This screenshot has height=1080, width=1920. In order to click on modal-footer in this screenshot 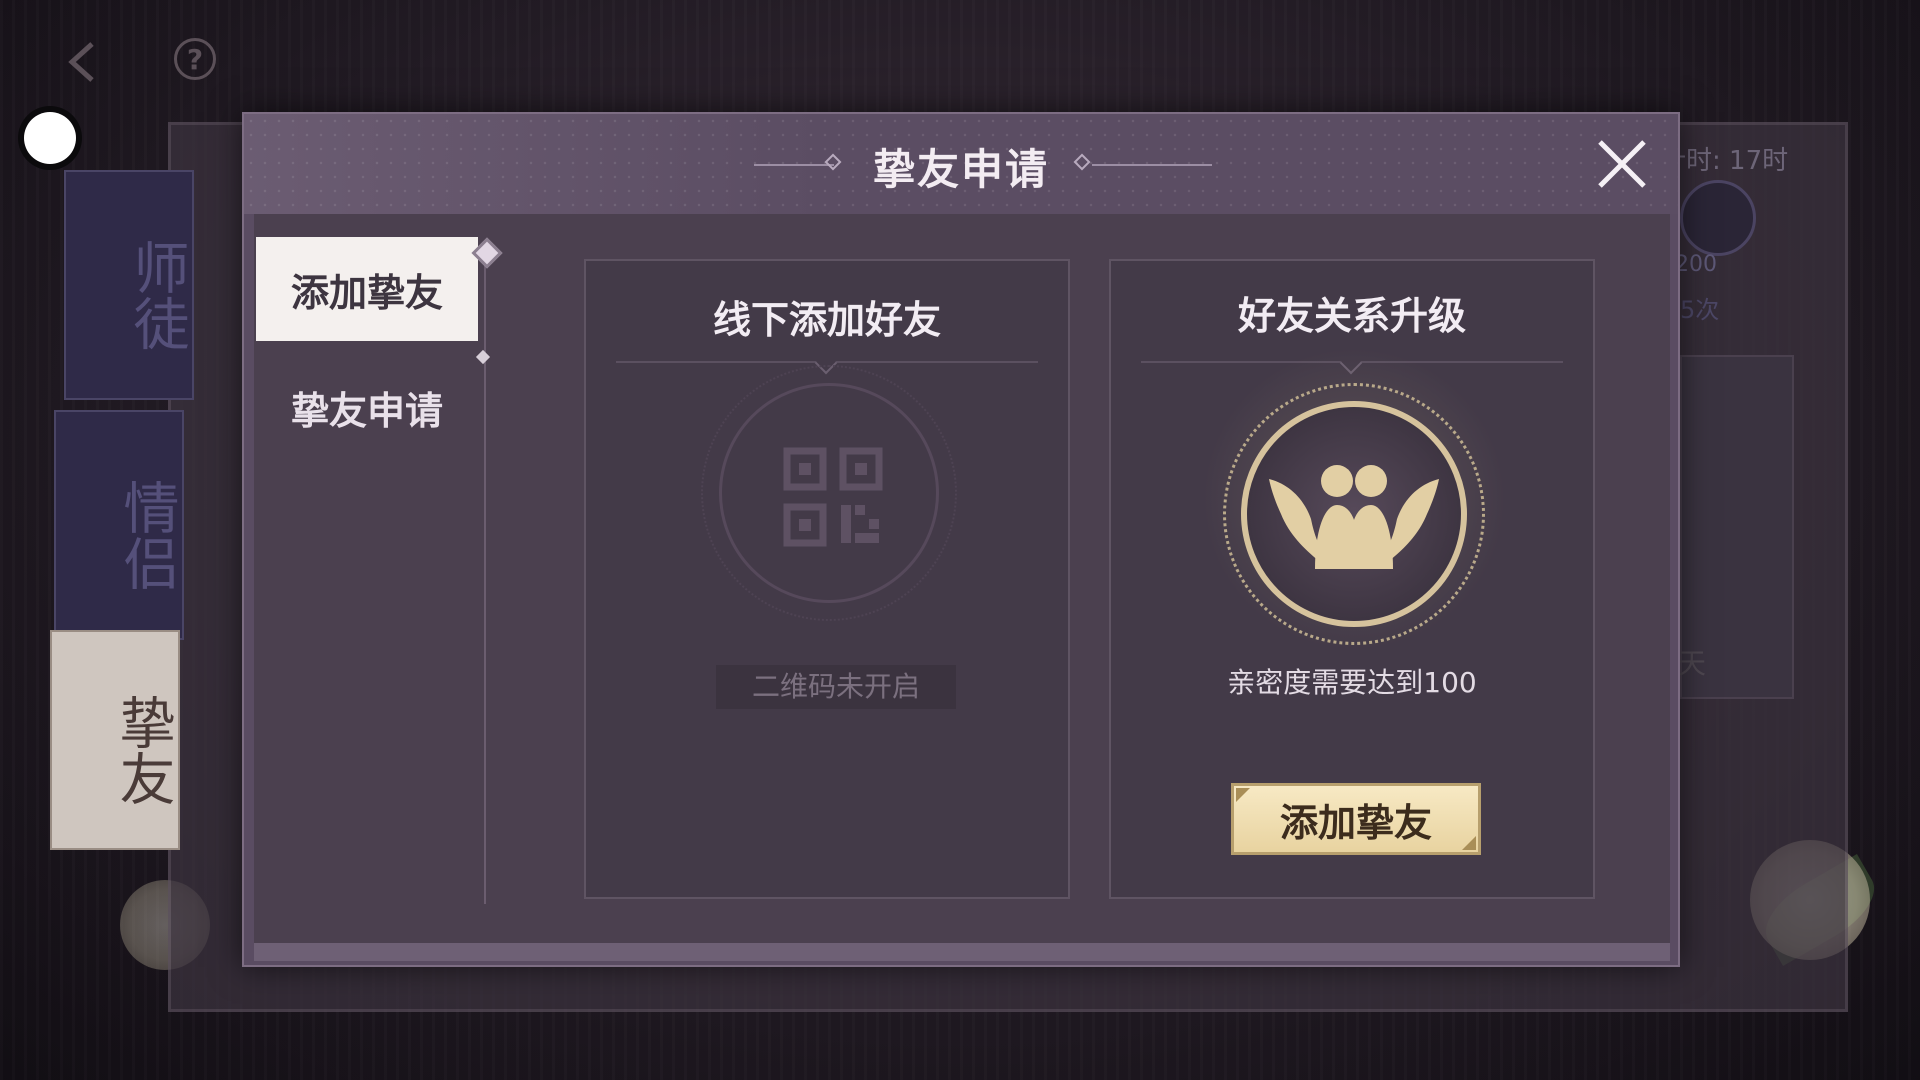, I will do `click(962, 952)`.